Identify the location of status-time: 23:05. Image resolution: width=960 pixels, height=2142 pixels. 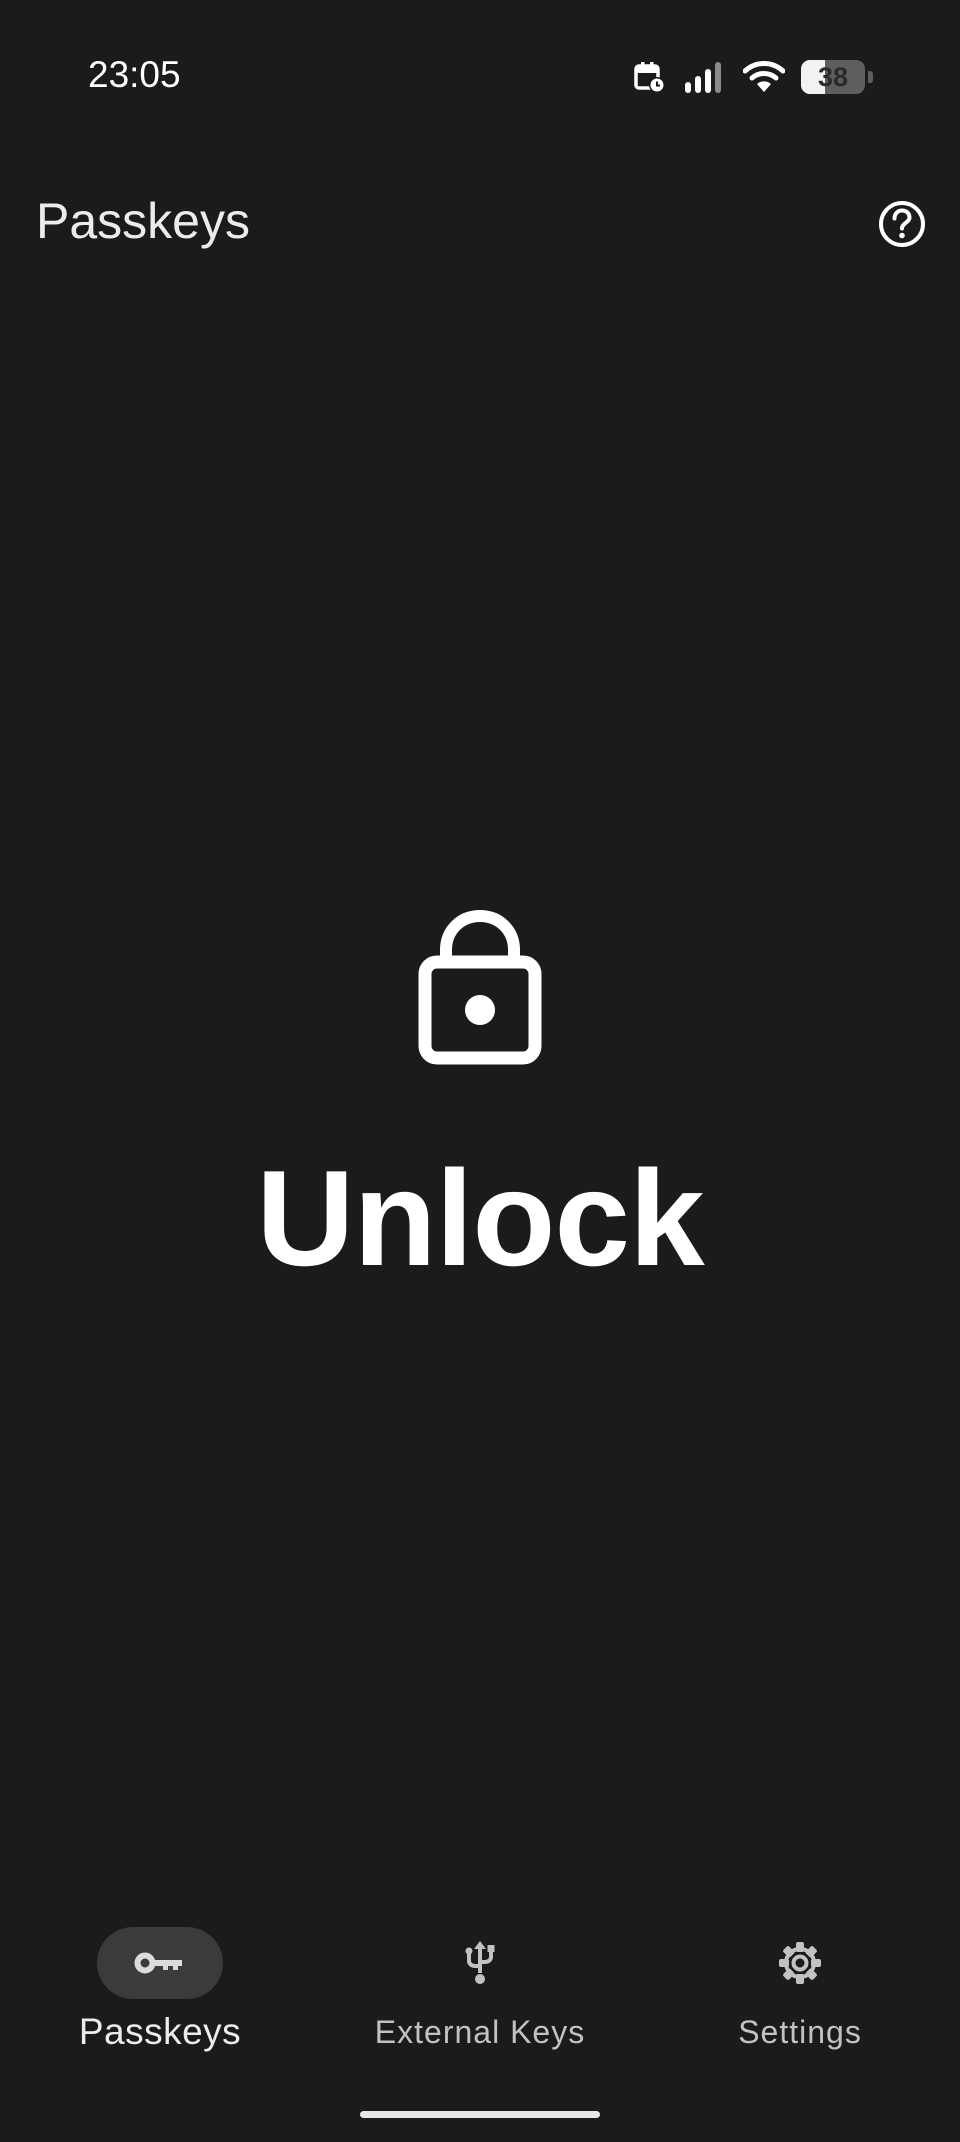
(134, 74).